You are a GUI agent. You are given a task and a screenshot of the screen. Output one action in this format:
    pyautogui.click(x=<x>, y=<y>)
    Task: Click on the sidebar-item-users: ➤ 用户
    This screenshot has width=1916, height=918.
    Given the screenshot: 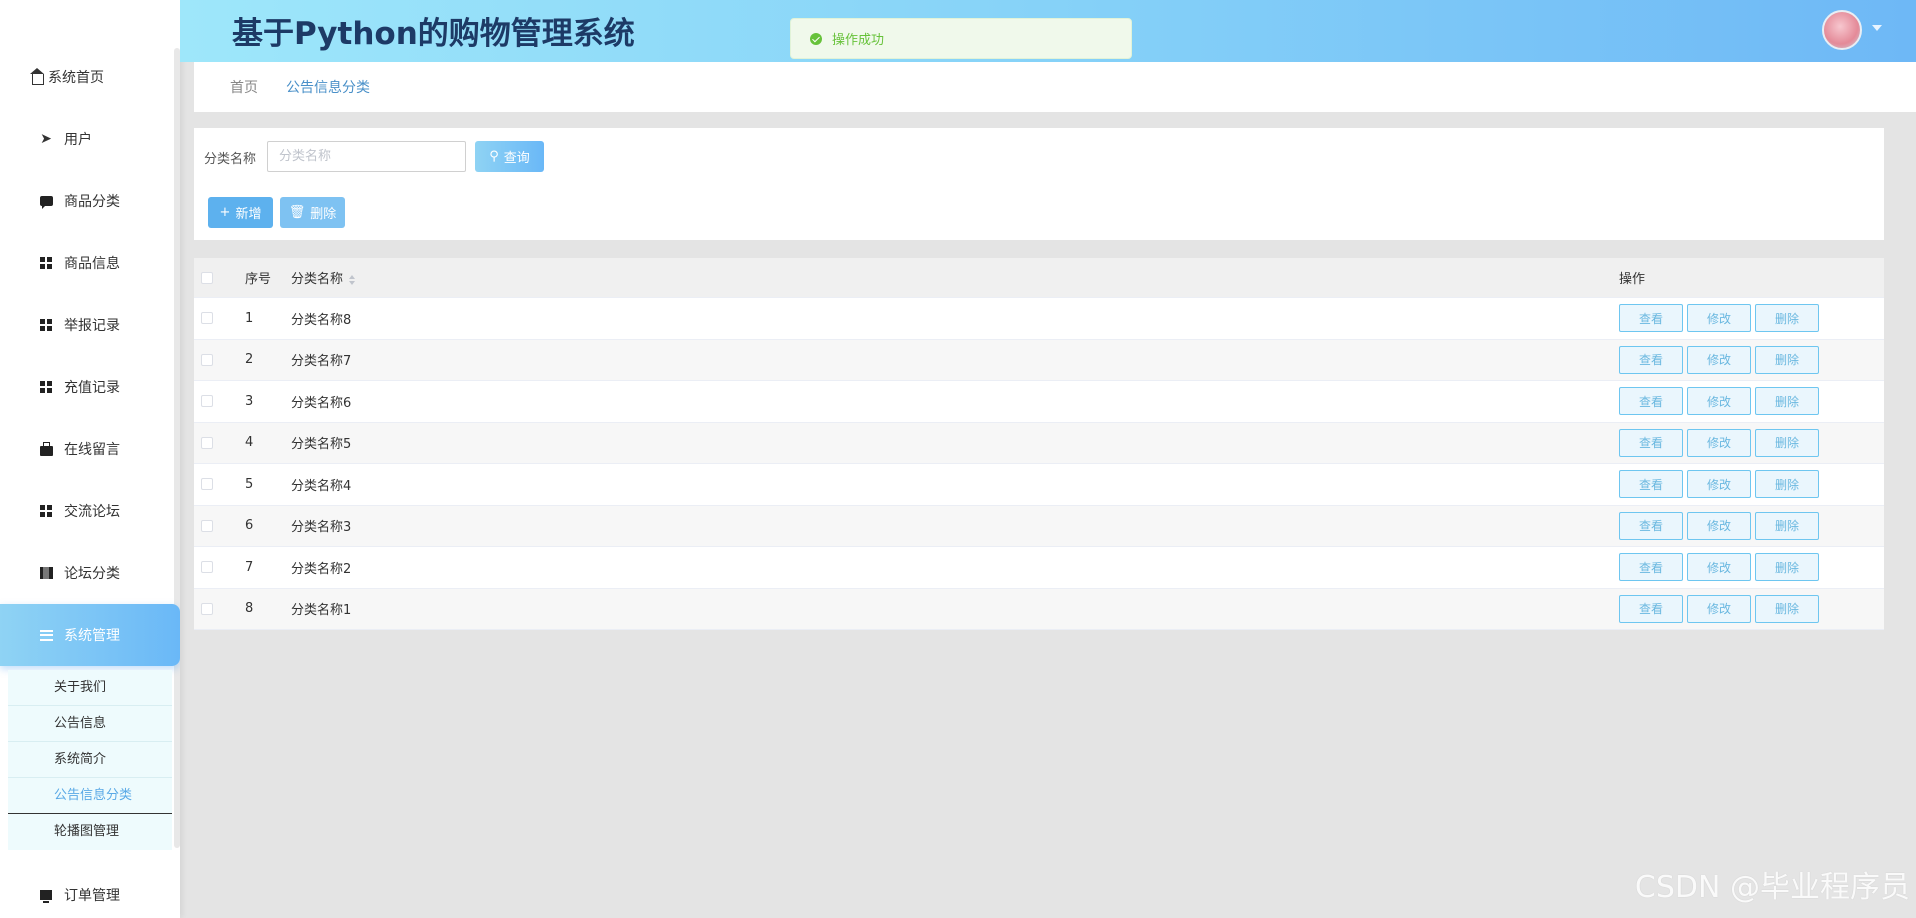 What is the action you would take?
    pyautogui.click(x=90, y=139)
    